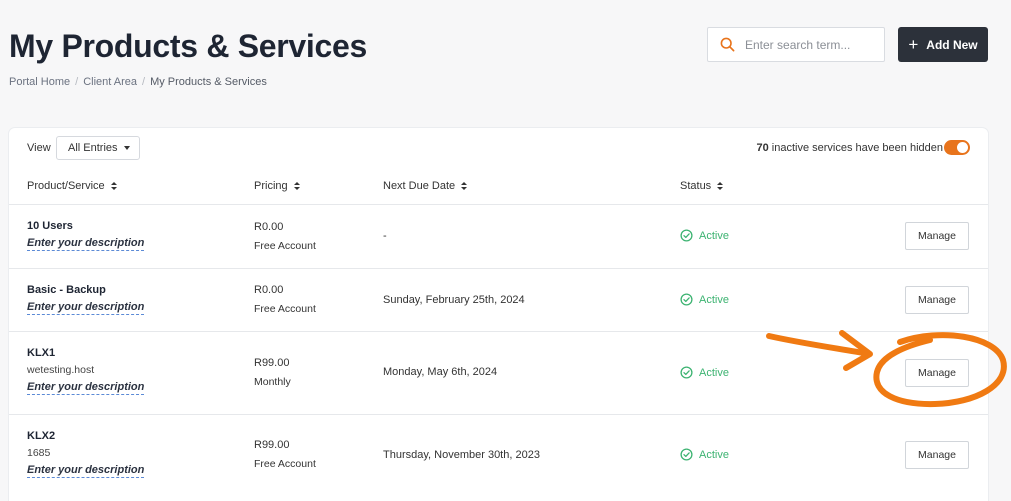 The width and height of the screenshot is (1011, 501). Describe the element at coordinates (762, 148) in the screenshot. I see `inactive-count: 70` at that location.